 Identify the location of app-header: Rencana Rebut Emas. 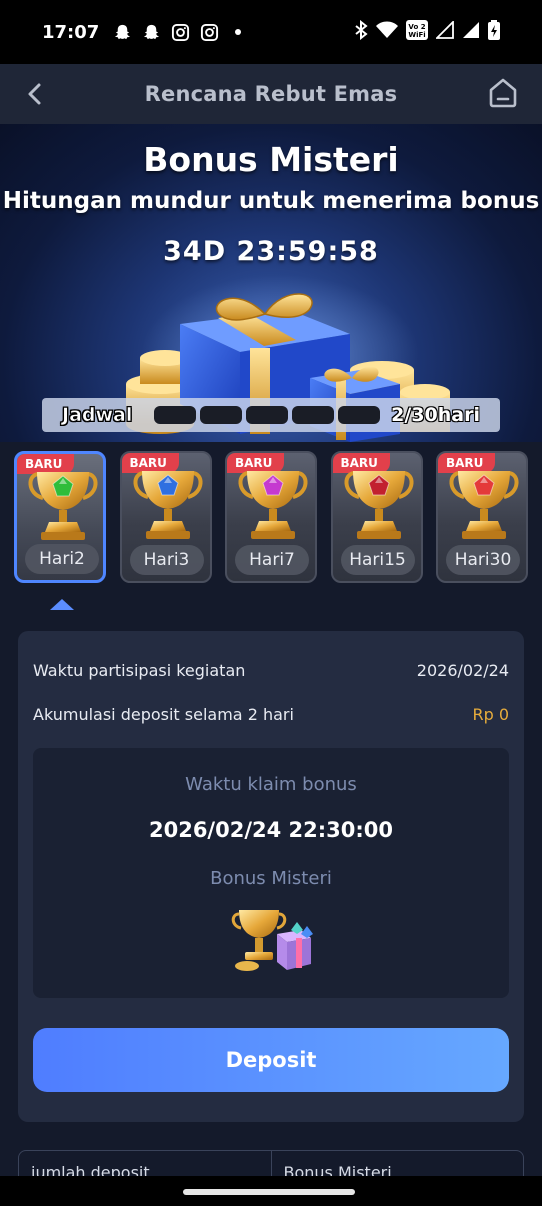
(271, 94).